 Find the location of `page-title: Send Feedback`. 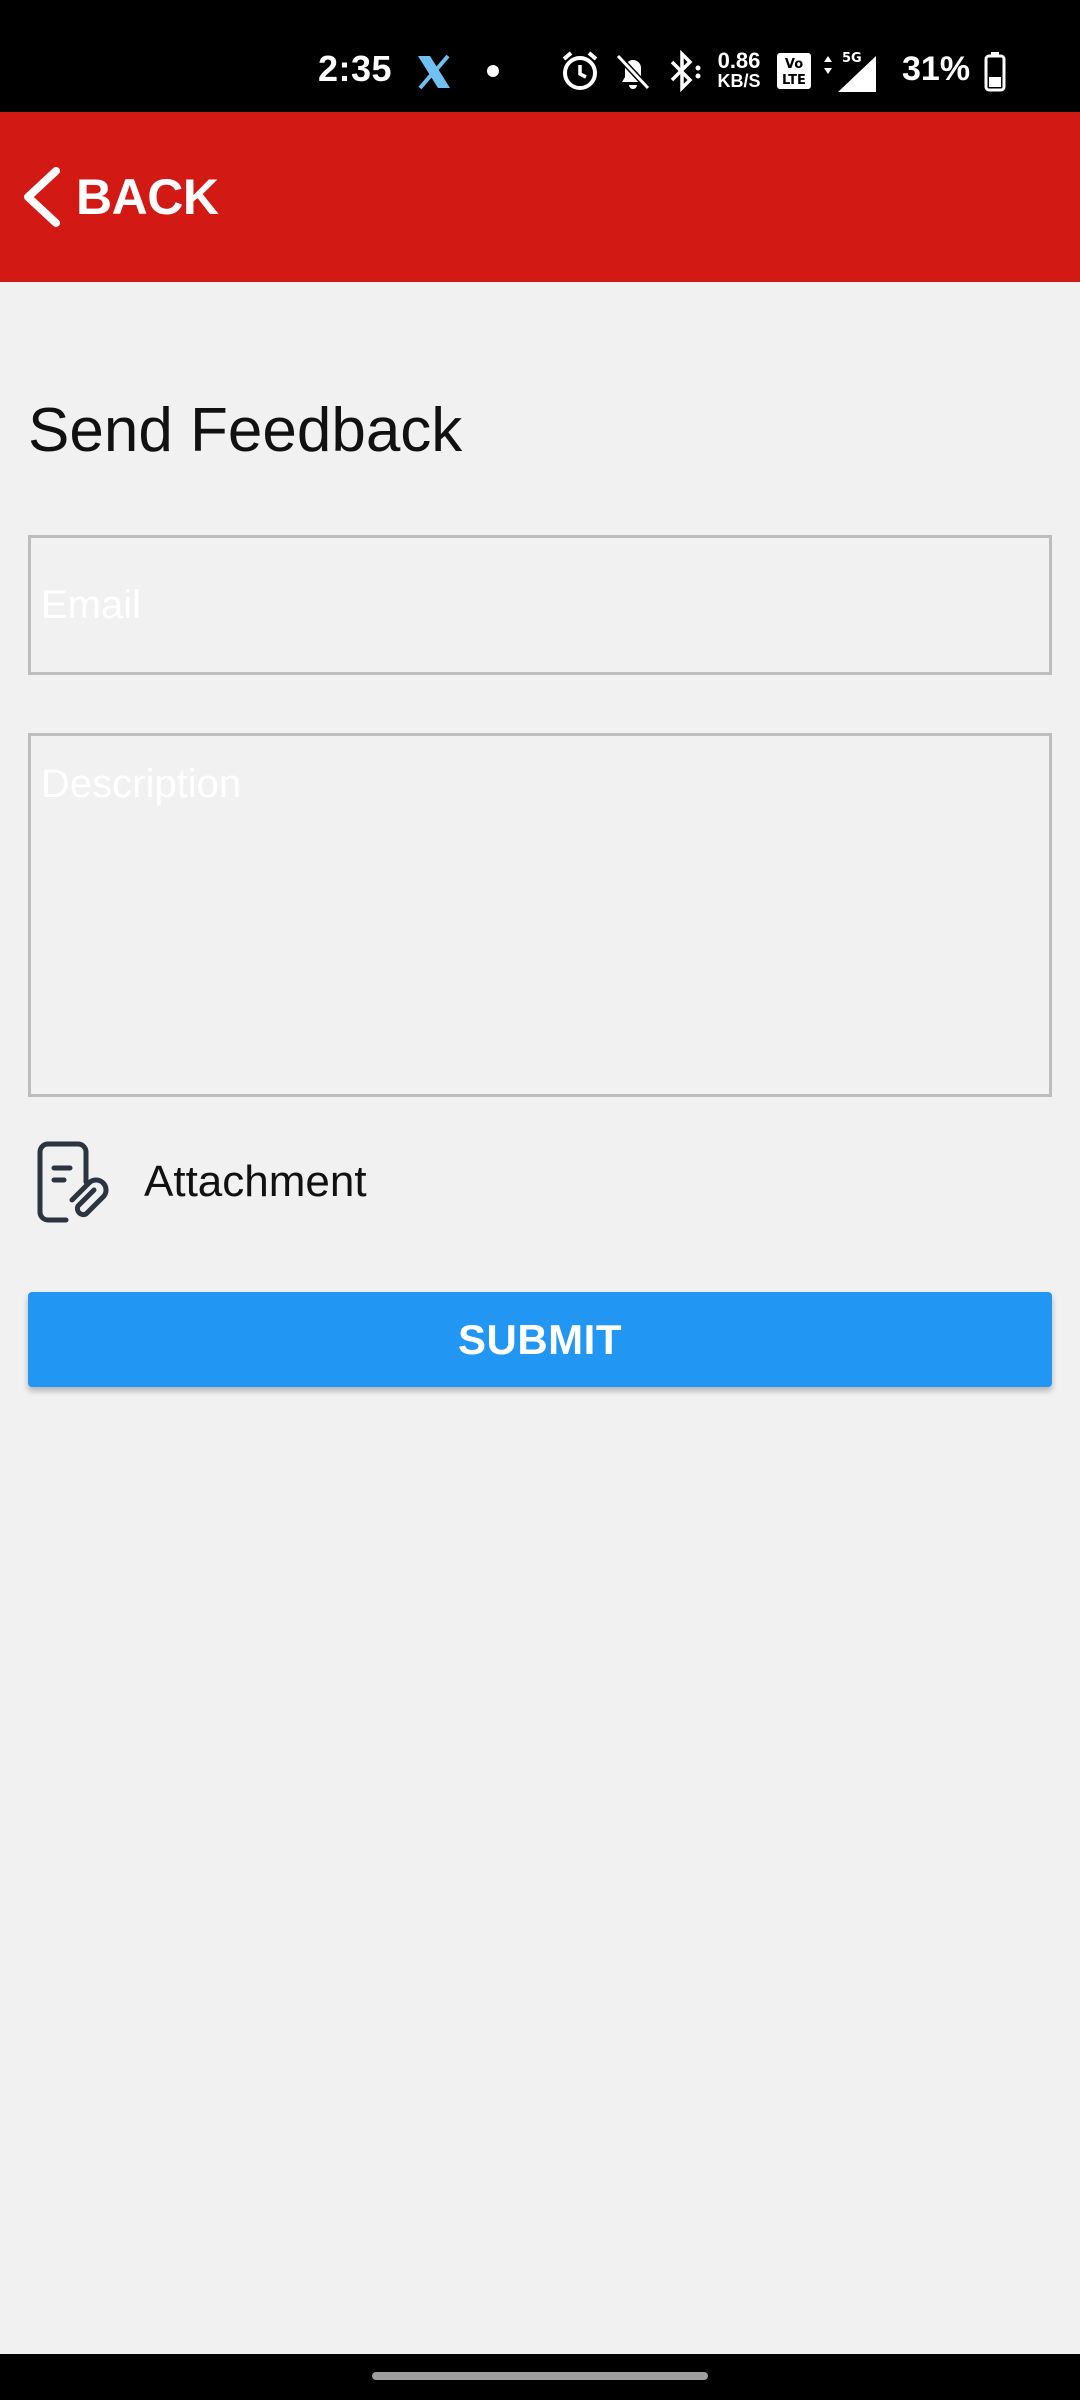

page-title: Send Feedback is located at coordinates (245, 430).